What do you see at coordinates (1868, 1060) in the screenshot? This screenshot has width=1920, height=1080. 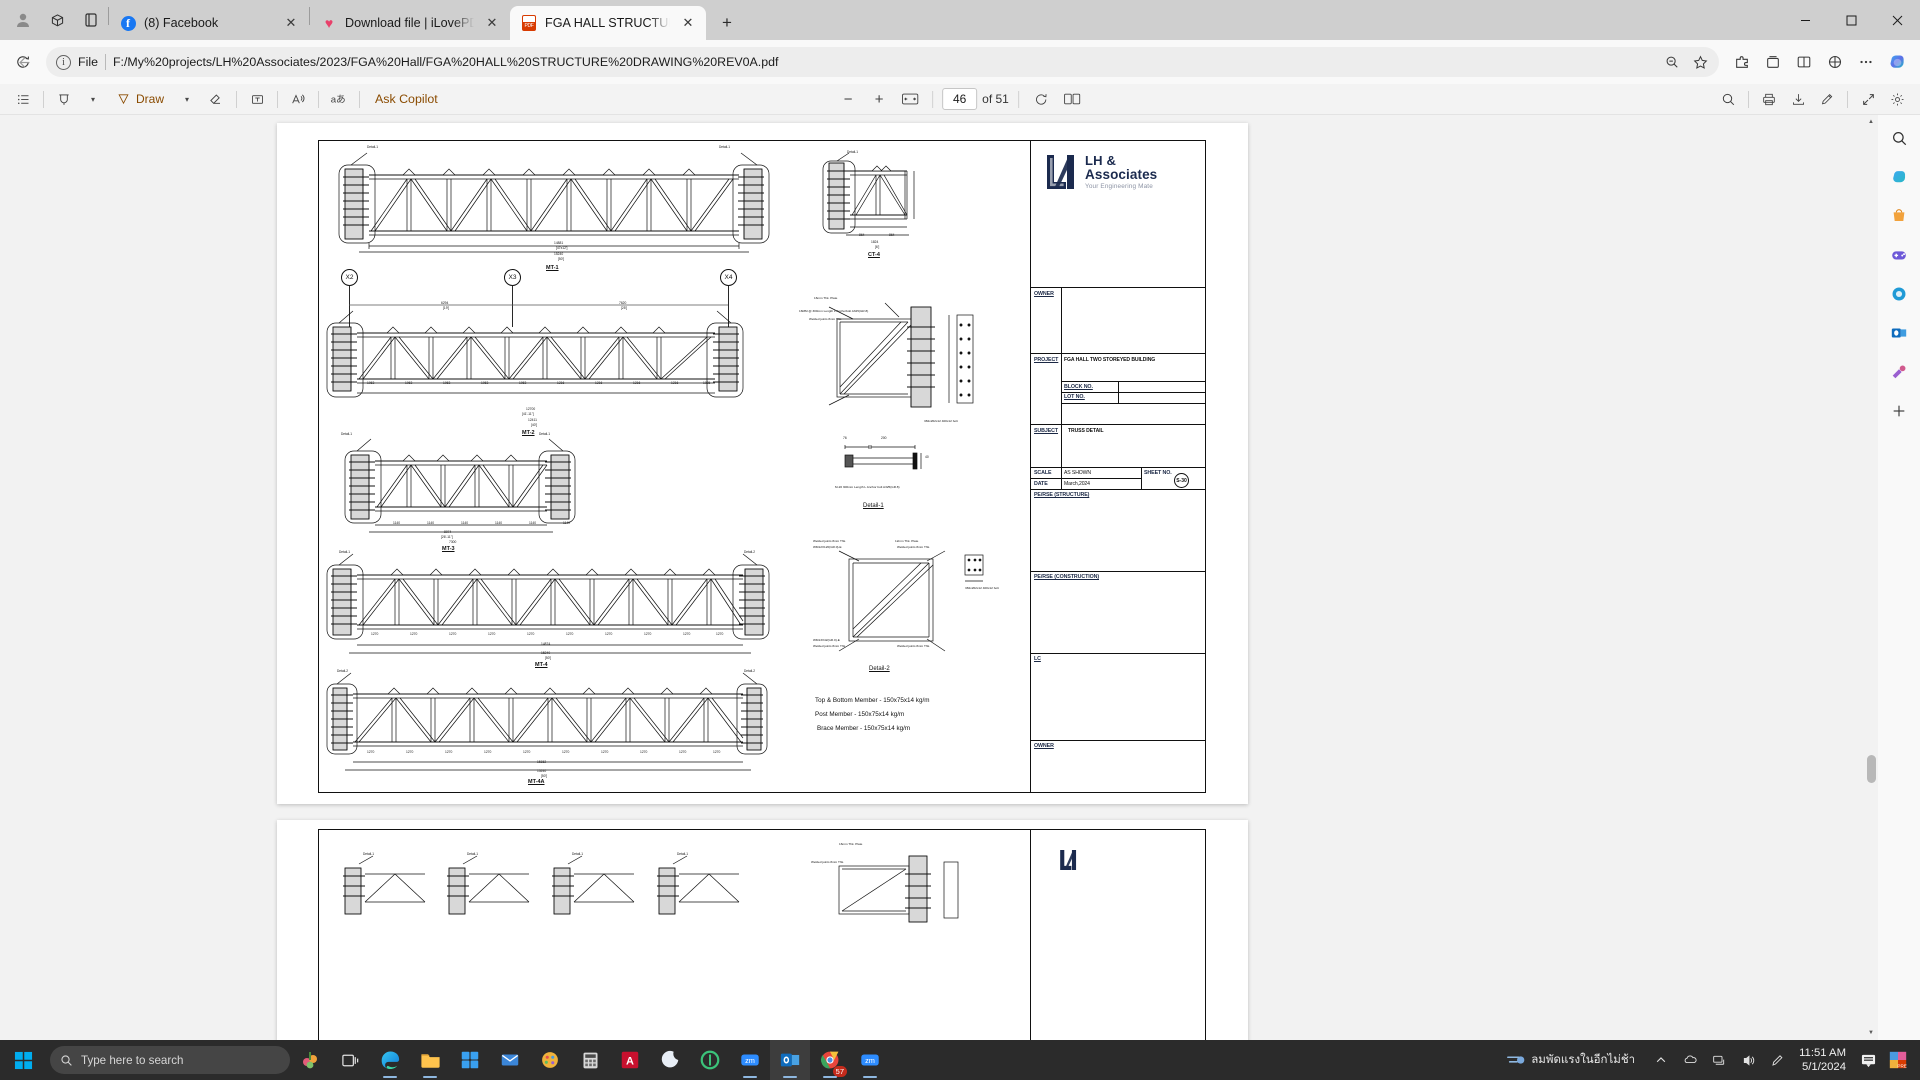 I see `notifications-icon` at bounding box center [1868, 1060].